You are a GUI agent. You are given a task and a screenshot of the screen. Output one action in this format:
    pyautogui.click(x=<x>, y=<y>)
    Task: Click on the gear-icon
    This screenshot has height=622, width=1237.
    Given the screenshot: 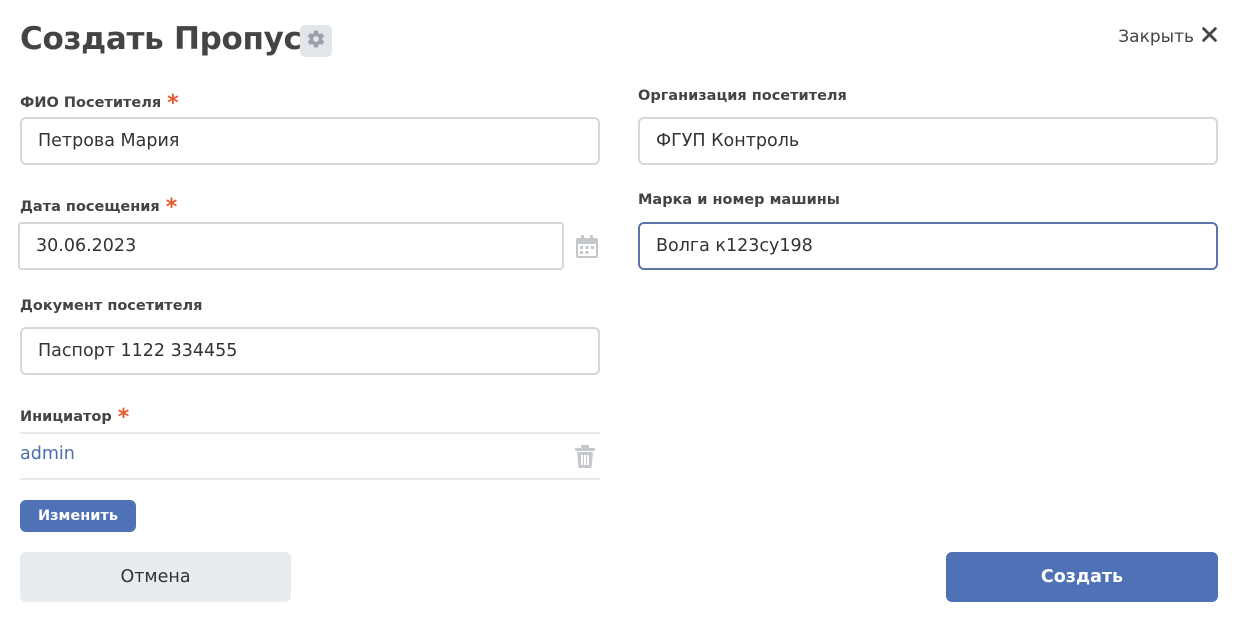 What is the action you would take?
    pyautogui.click(x=316, y=41)
    